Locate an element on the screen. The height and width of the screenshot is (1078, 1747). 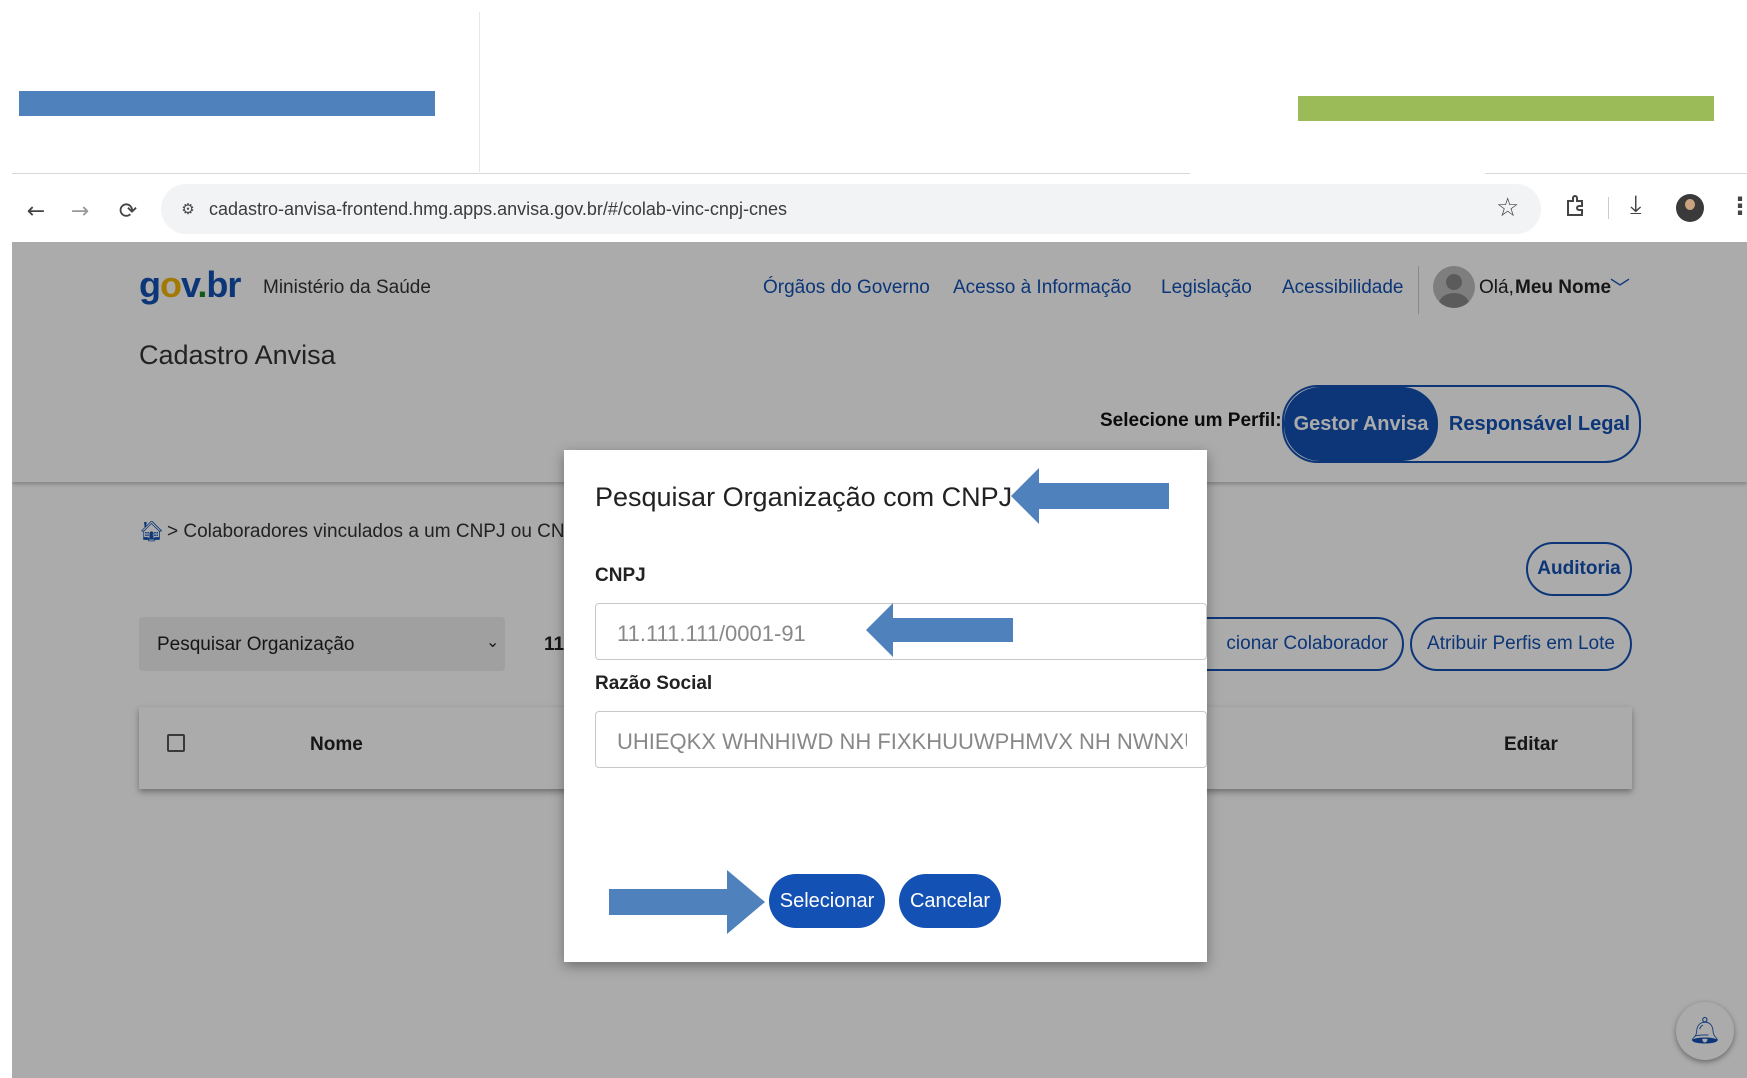
site-info-icon: ⚙ is located at coordinates (188, 209).